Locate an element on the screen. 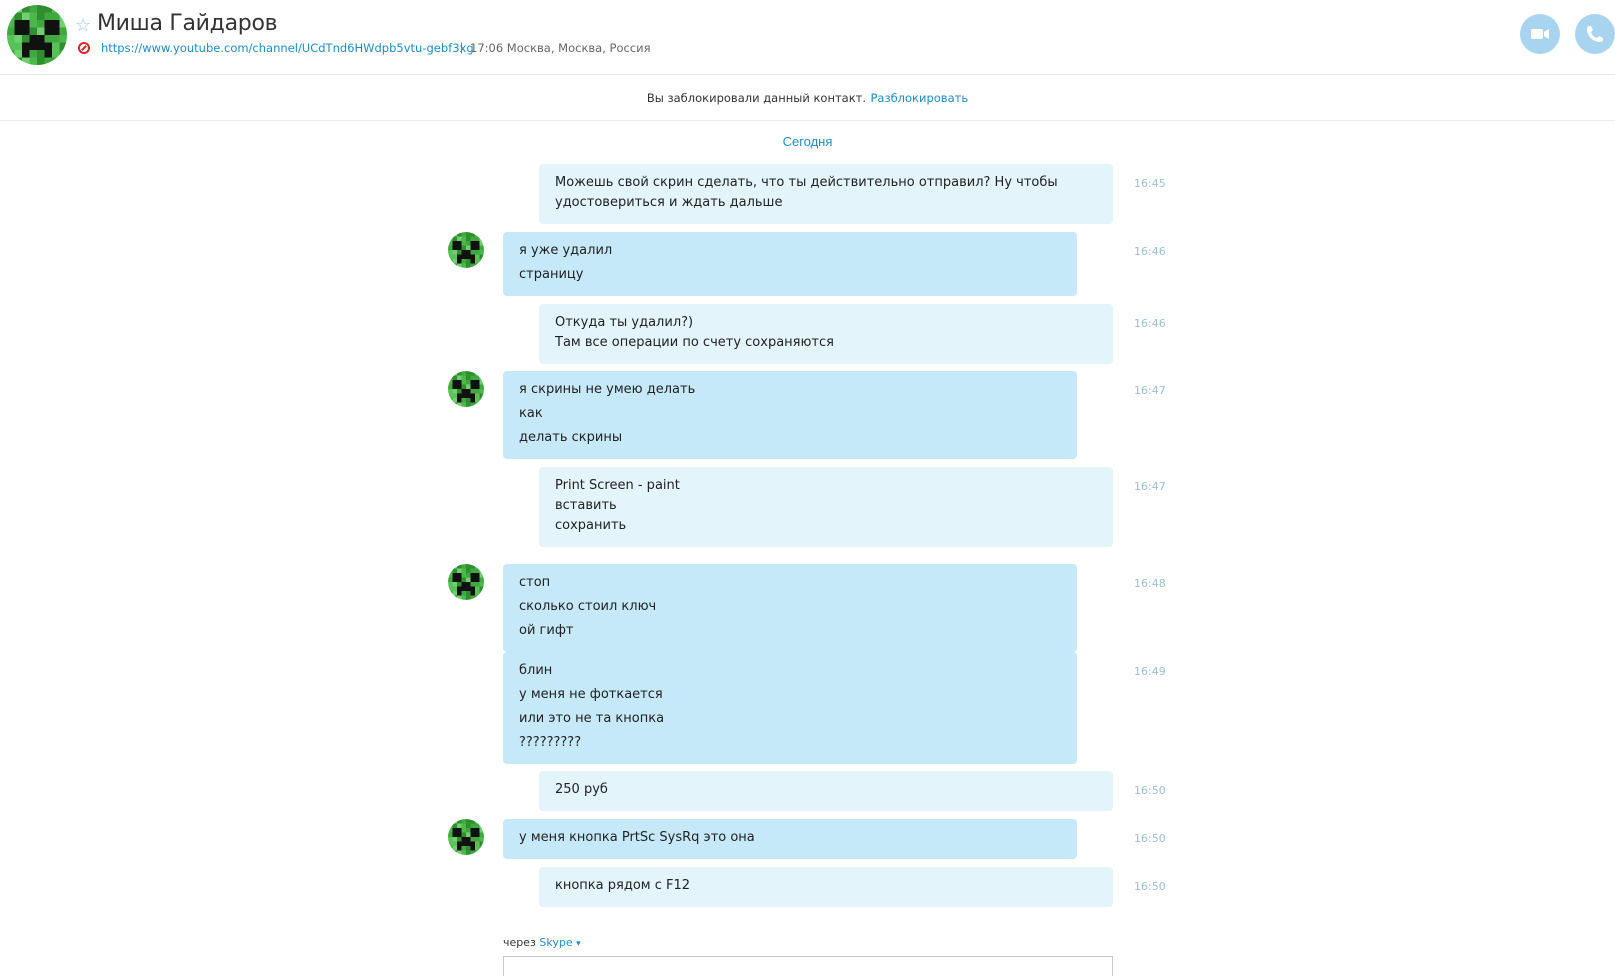  outgoing-message: кнопка рядом с F12 is located at coordinates (826, 887).